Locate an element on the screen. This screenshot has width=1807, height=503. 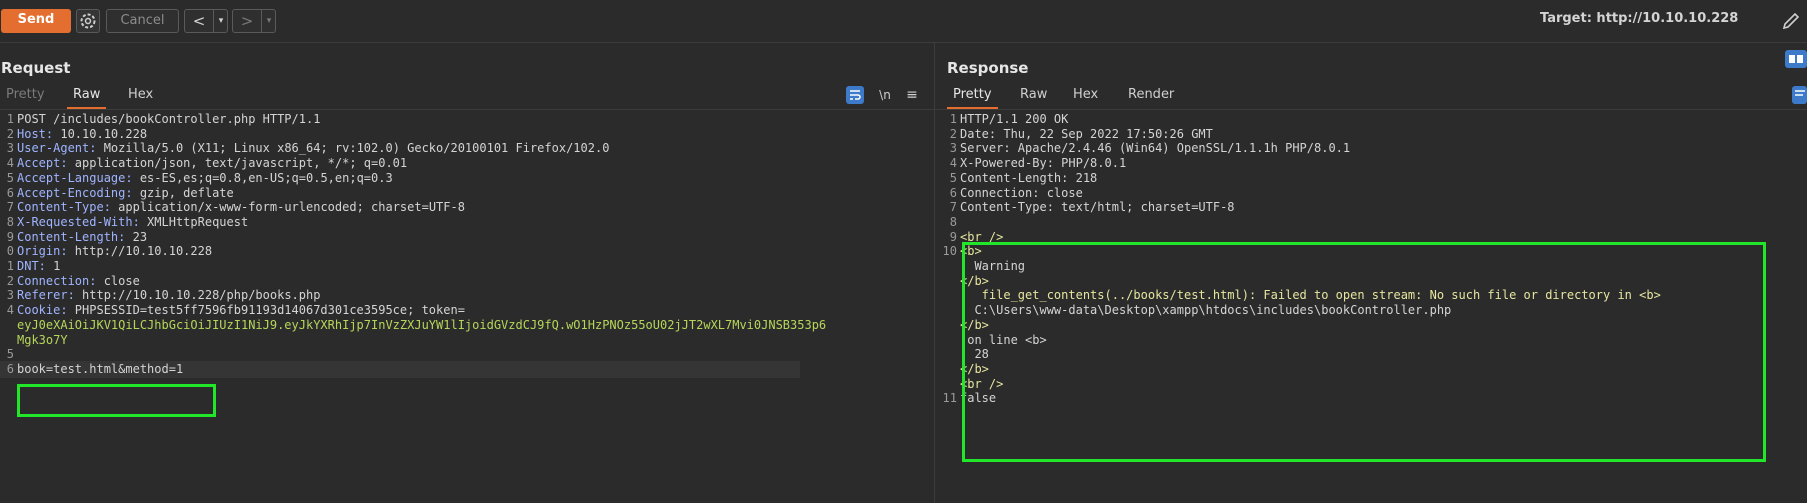
line-number: 10 is located at coordinates (949, 251).